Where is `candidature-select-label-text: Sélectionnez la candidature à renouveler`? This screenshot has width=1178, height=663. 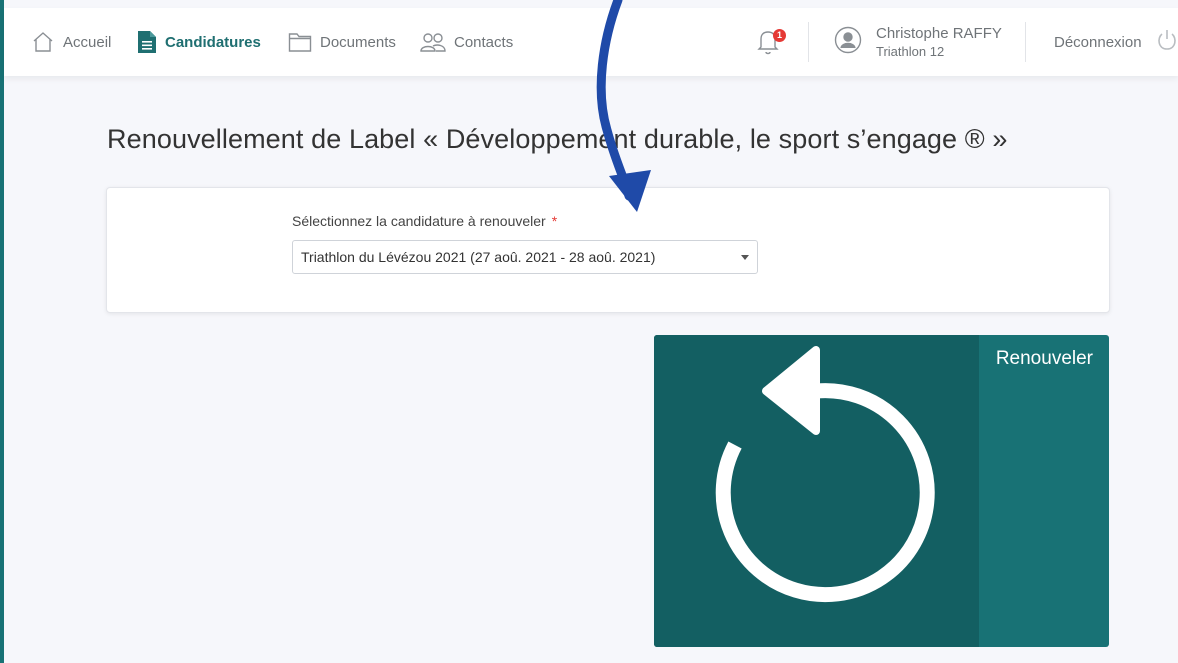 candidature-select-label-text: Sélectionnez la candidature à renouveler is located at coordinates (419, 221).